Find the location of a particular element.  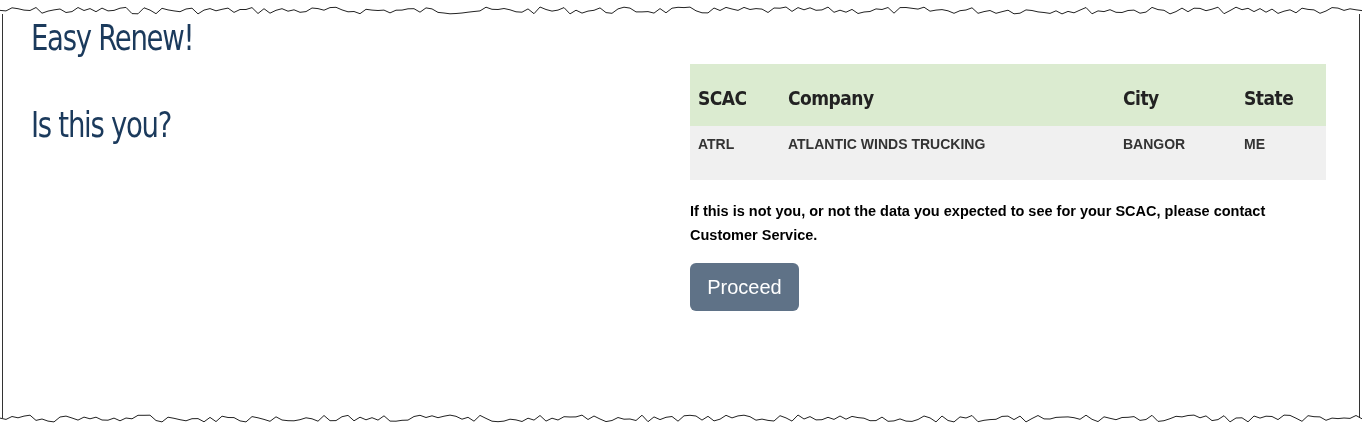

table-cell: BANGOR is located at coordinates (1154, 144).